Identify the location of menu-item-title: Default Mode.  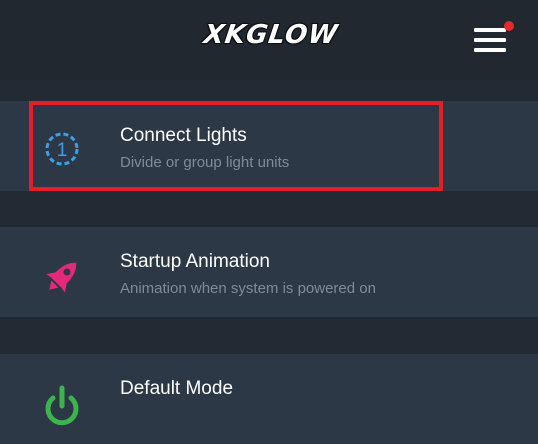
(177, 388).